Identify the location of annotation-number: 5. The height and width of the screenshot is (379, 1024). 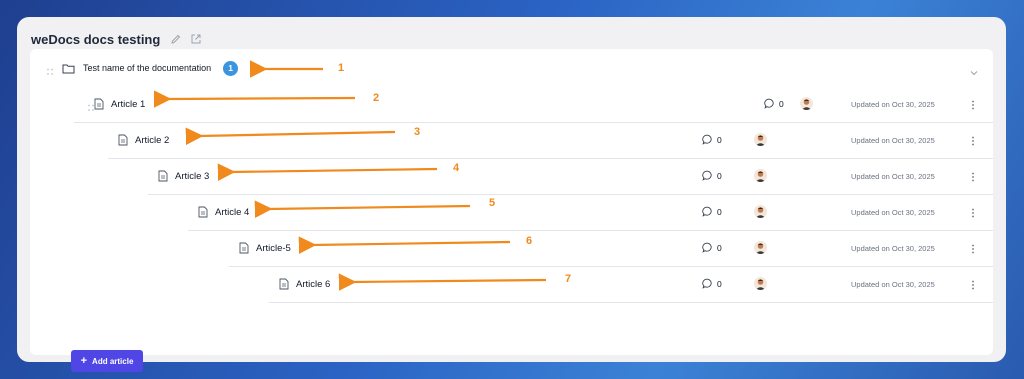
(492, 203).